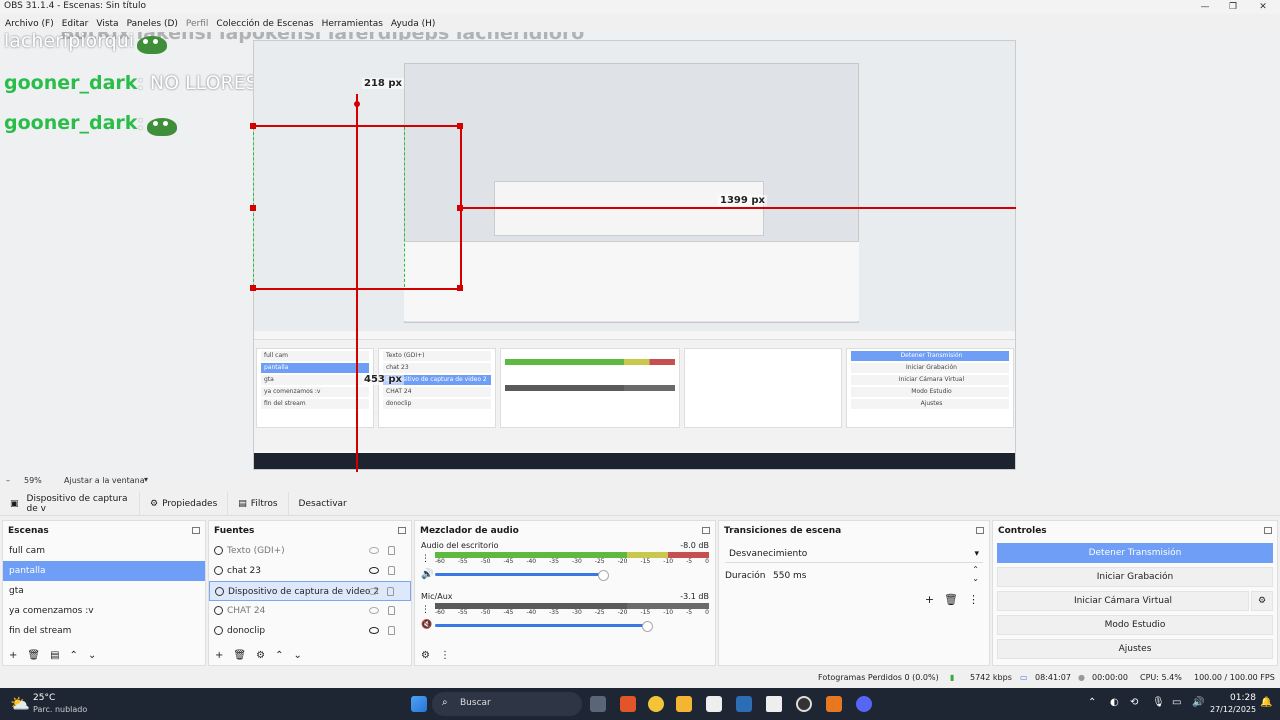  I want to click on tray-icon: ⟲, so click(1134, 702).